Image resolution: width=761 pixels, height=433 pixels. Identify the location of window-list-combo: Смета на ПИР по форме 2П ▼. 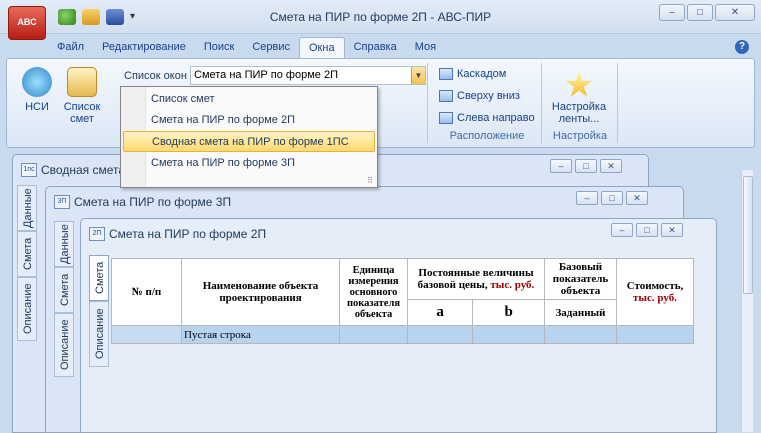
(308, 75).